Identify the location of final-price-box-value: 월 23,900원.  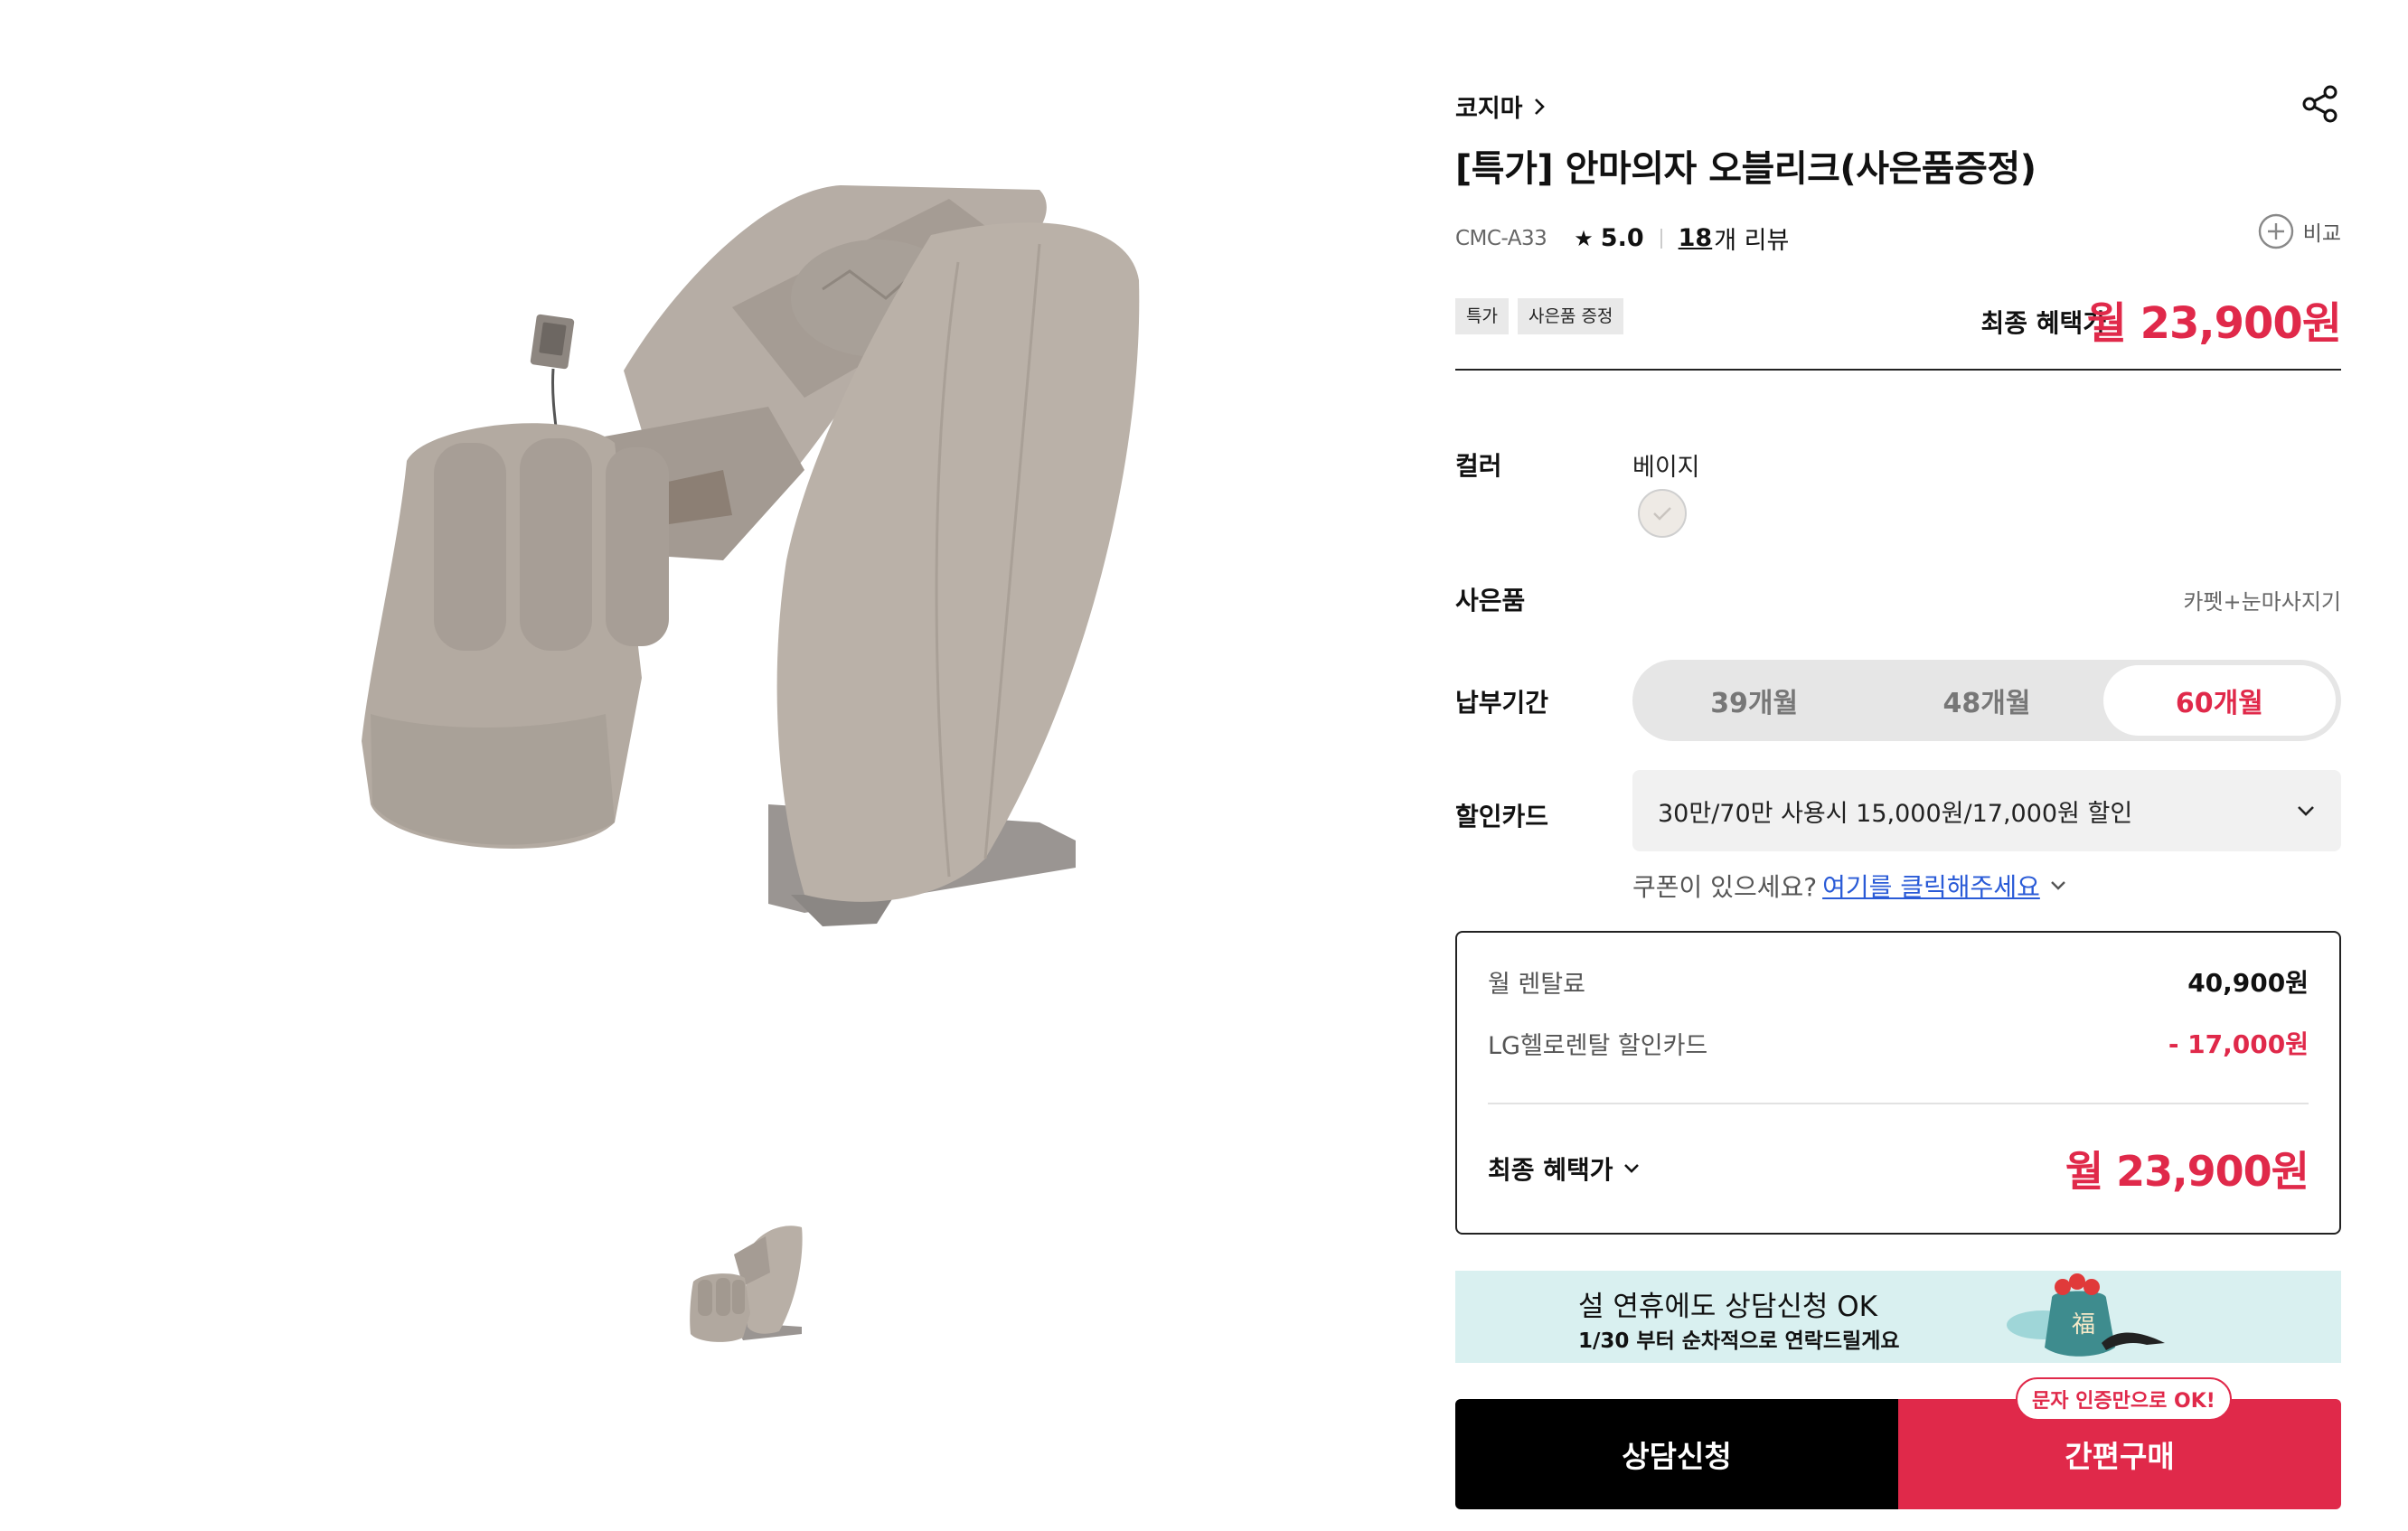
(2187, 1171).